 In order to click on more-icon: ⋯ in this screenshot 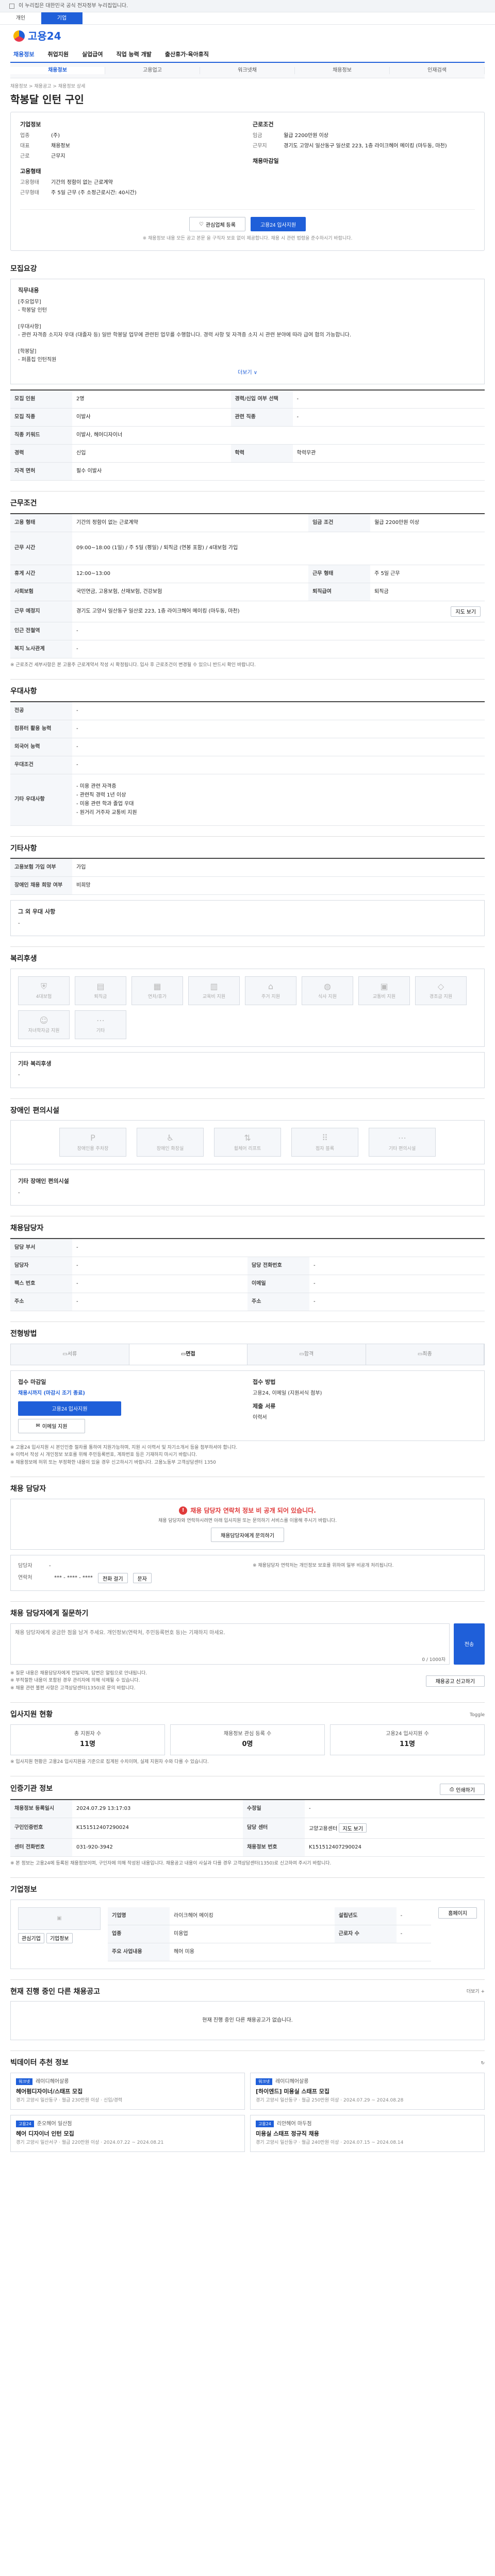, I will do `click(402, 1138)`.